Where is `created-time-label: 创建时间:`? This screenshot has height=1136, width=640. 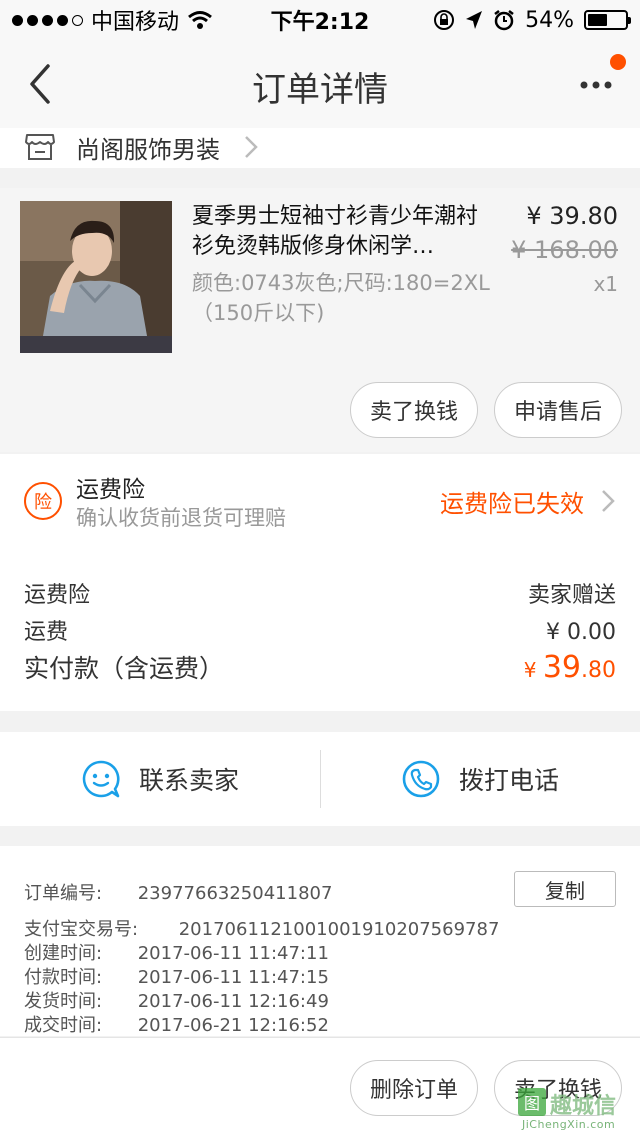
created-time-label: 创建时间: is located at coordinates (63, 953).